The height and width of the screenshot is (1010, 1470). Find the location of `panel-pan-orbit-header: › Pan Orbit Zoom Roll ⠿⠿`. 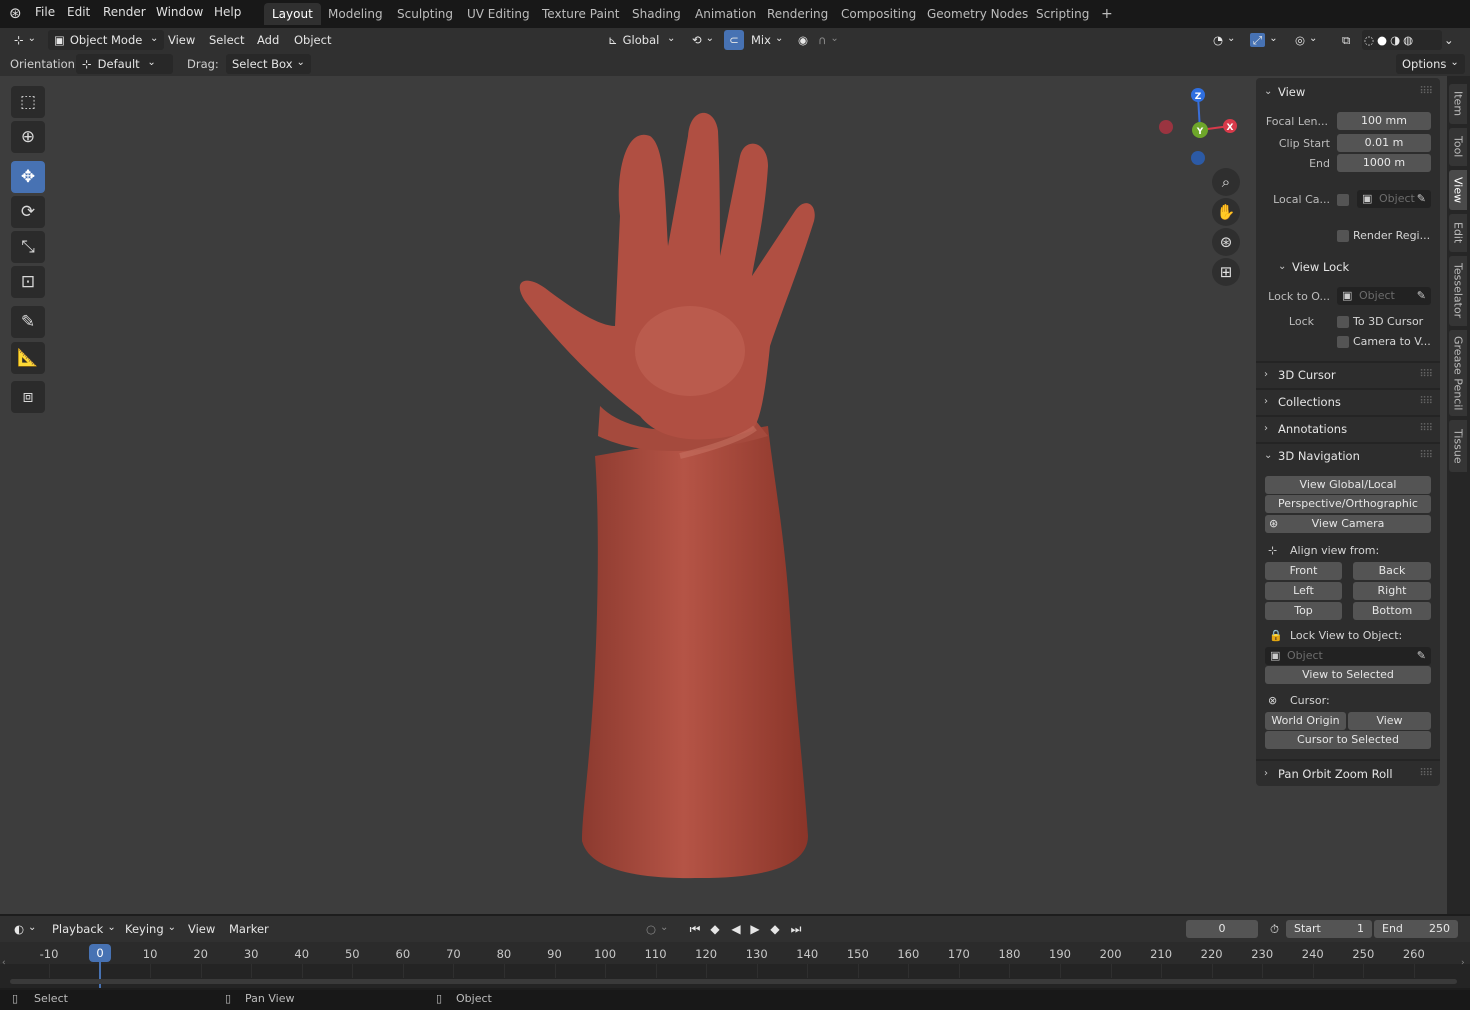

panel-pan-orbit-header: › Pan Orbit Zoom Roll ⠿⠿ is located at coordinates (1348, 774).